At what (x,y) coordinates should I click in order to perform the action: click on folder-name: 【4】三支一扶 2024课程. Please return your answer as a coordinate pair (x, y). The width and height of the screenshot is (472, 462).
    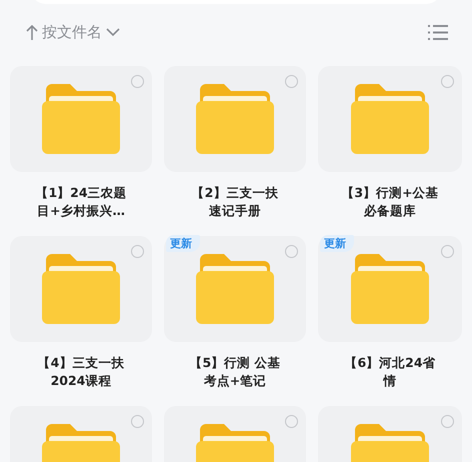
    Looking at the image, I should click on (81, 372).